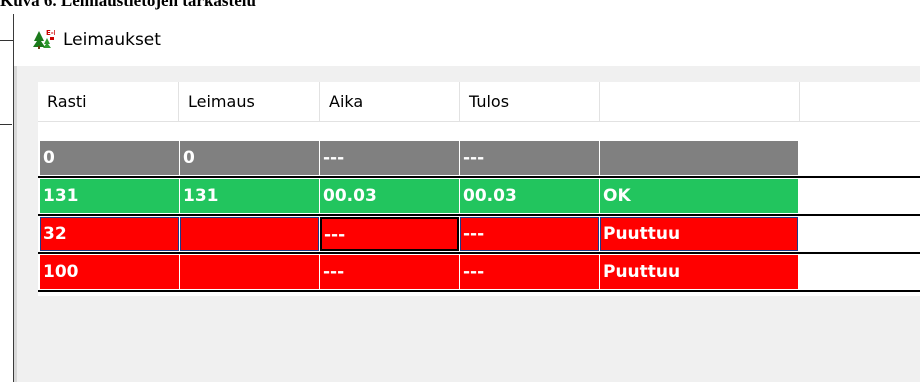 The width and height of the screenshot is (920, 382). What do you see at coordinates (109, 234) in the screenshot?
I see `cell-rasti: 32` at bounding box center [109, 234].